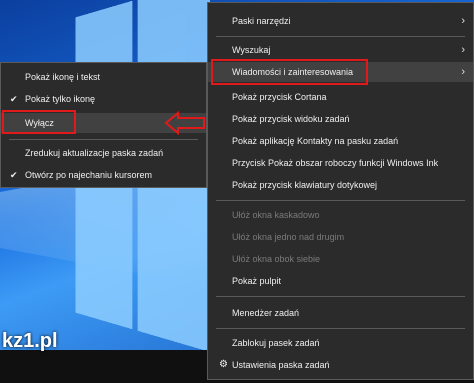  I want to click on menu-item-label: Ustawienia paska zadań, so click(281, 365).